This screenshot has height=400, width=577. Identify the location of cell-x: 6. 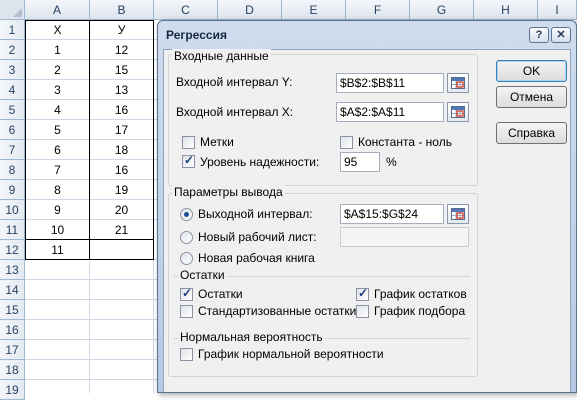
(57, 150).